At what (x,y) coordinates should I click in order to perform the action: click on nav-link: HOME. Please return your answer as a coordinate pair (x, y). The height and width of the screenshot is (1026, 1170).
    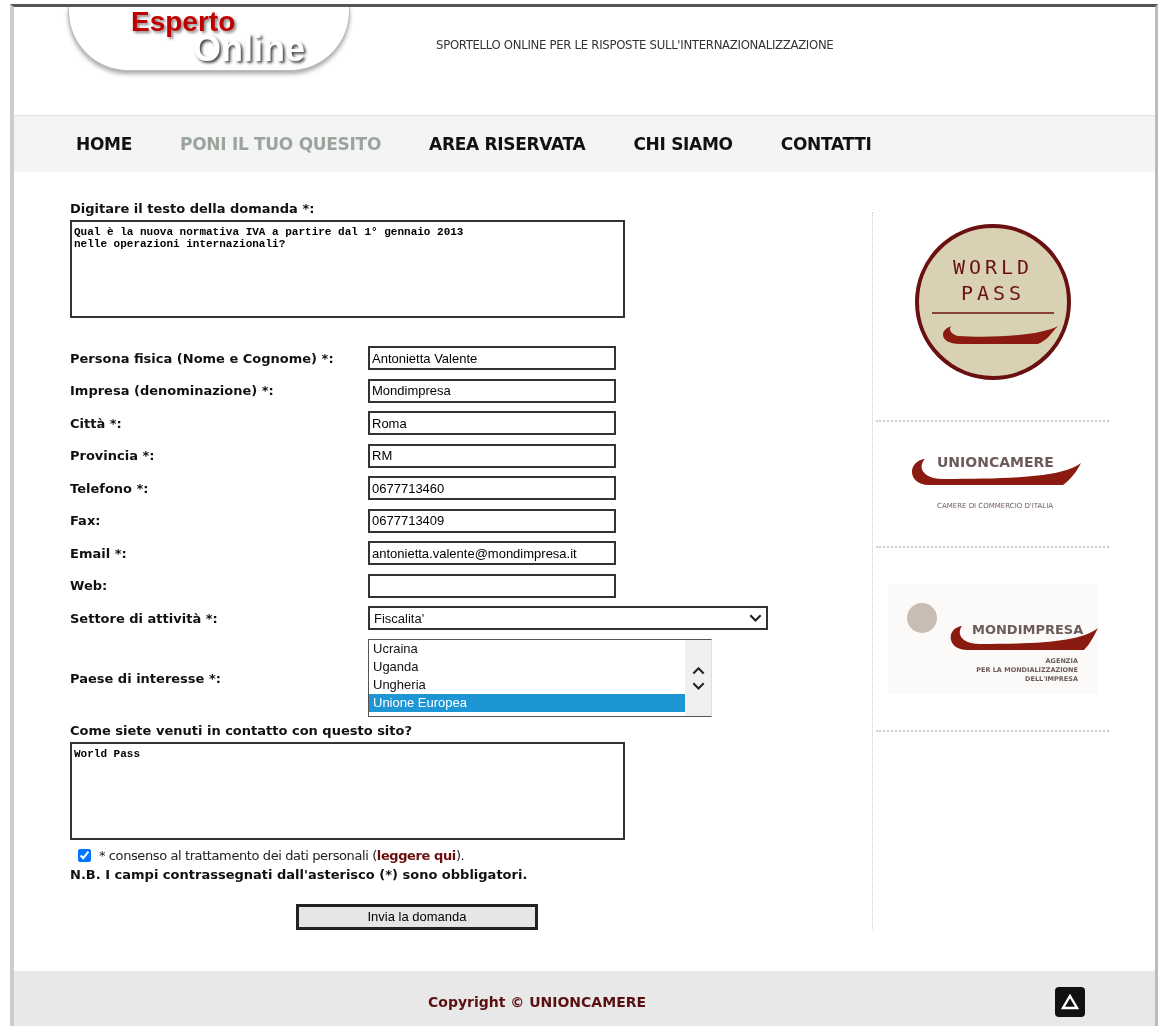
    Looking at the image, I should click on (104, 144).